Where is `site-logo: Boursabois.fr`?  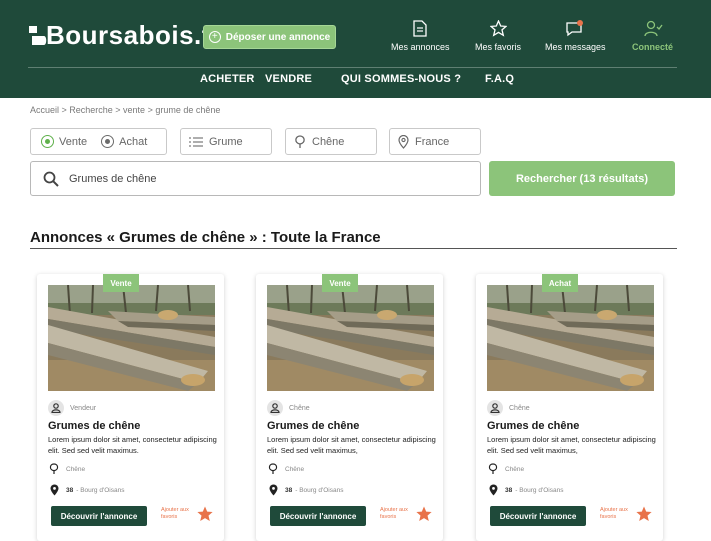 site-logo: Boursabois.fr is located at coordinates (125, 35).